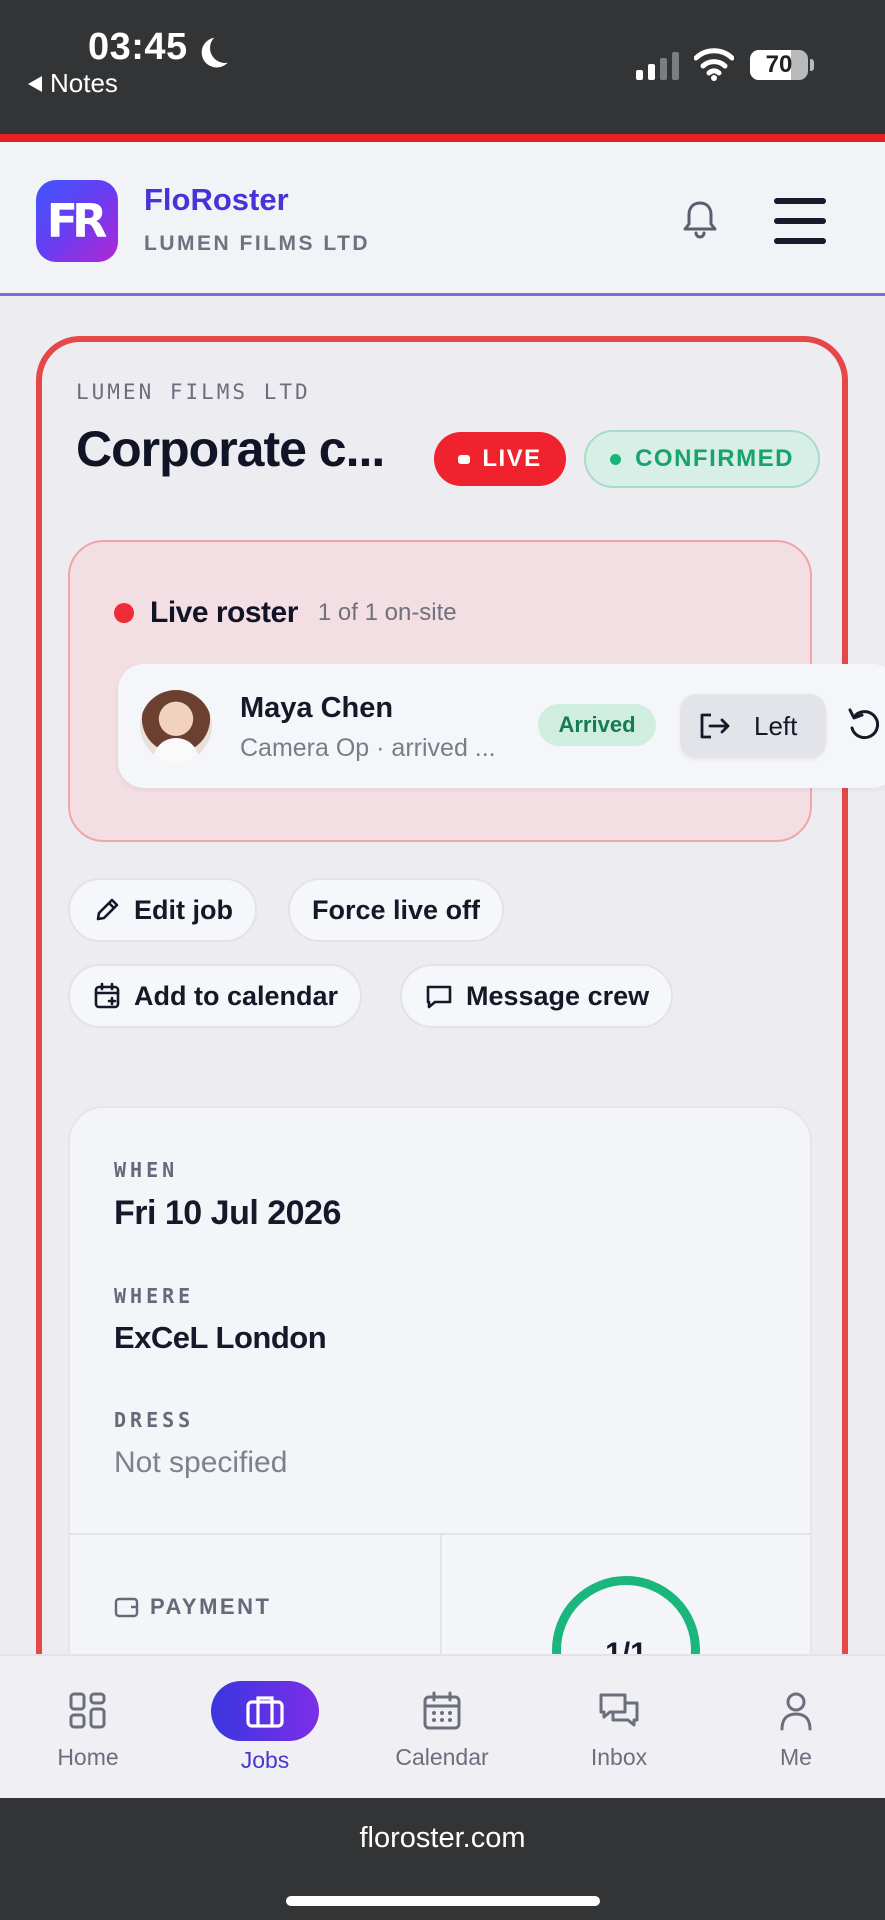 The width and height of the screenshot is (885, 1920). What do you see at coordinates (387, 612) in the screenshot?
I see `on-site-count: 1 of 1 on-site` at bounding box center [387, 612].